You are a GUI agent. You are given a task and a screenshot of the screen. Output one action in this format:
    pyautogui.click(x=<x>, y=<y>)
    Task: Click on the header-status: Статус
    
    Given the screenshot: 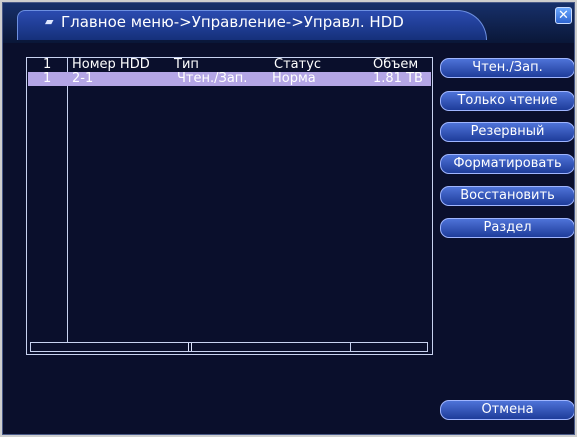 What is the action you would take?
    pyautogui.click(x=297, y=65)
    